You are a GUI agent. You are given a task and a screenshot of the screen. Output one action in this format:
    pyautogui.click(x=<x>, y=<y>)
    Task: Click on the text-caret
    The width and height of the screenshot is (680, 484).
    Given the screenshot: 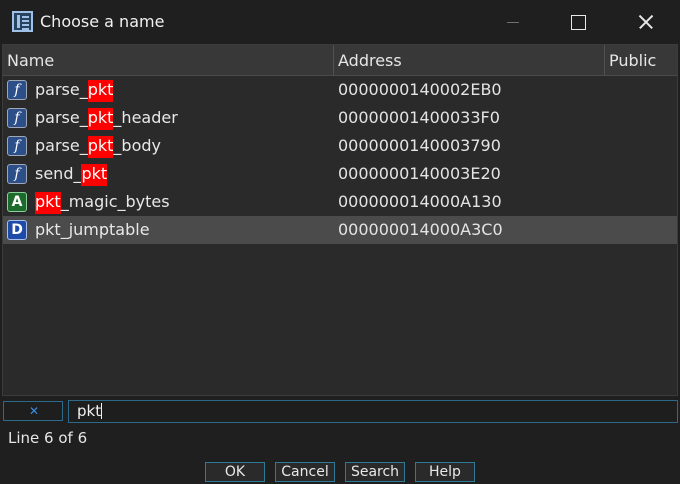 What is the action you would take?
    pyautogui.click(x=102, y=411)
    